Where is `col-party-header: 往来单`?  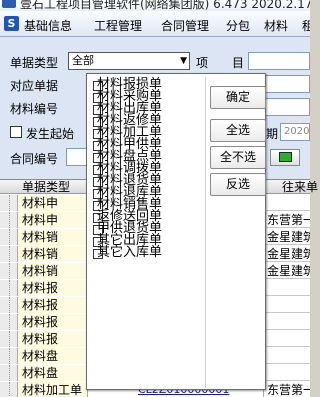
col-party-header: 往来单 is located at coordinates (300, 187).